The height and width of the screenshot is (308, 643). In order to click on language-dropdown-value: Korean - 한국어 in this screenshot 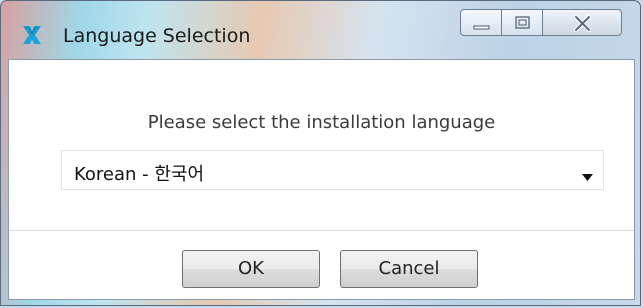, I will do `click(139, 174)`.